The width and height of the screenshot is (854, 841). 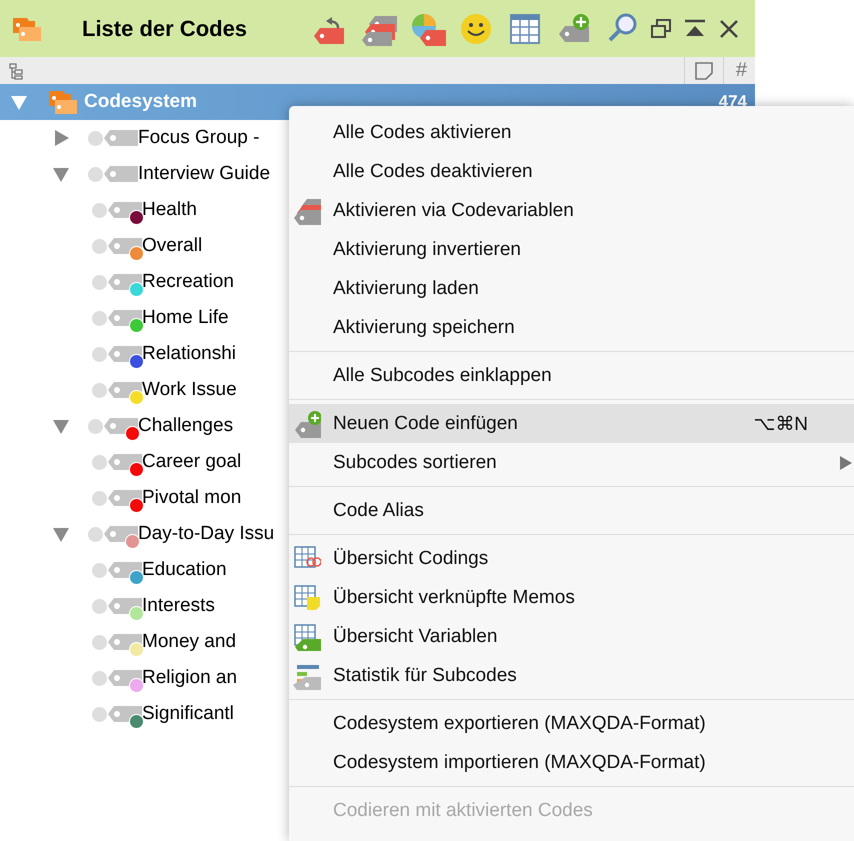 What do you see at coordinates (189, 642) in the screenshot?
I see `tree-label: Money and` at bounding box center [189, 642].